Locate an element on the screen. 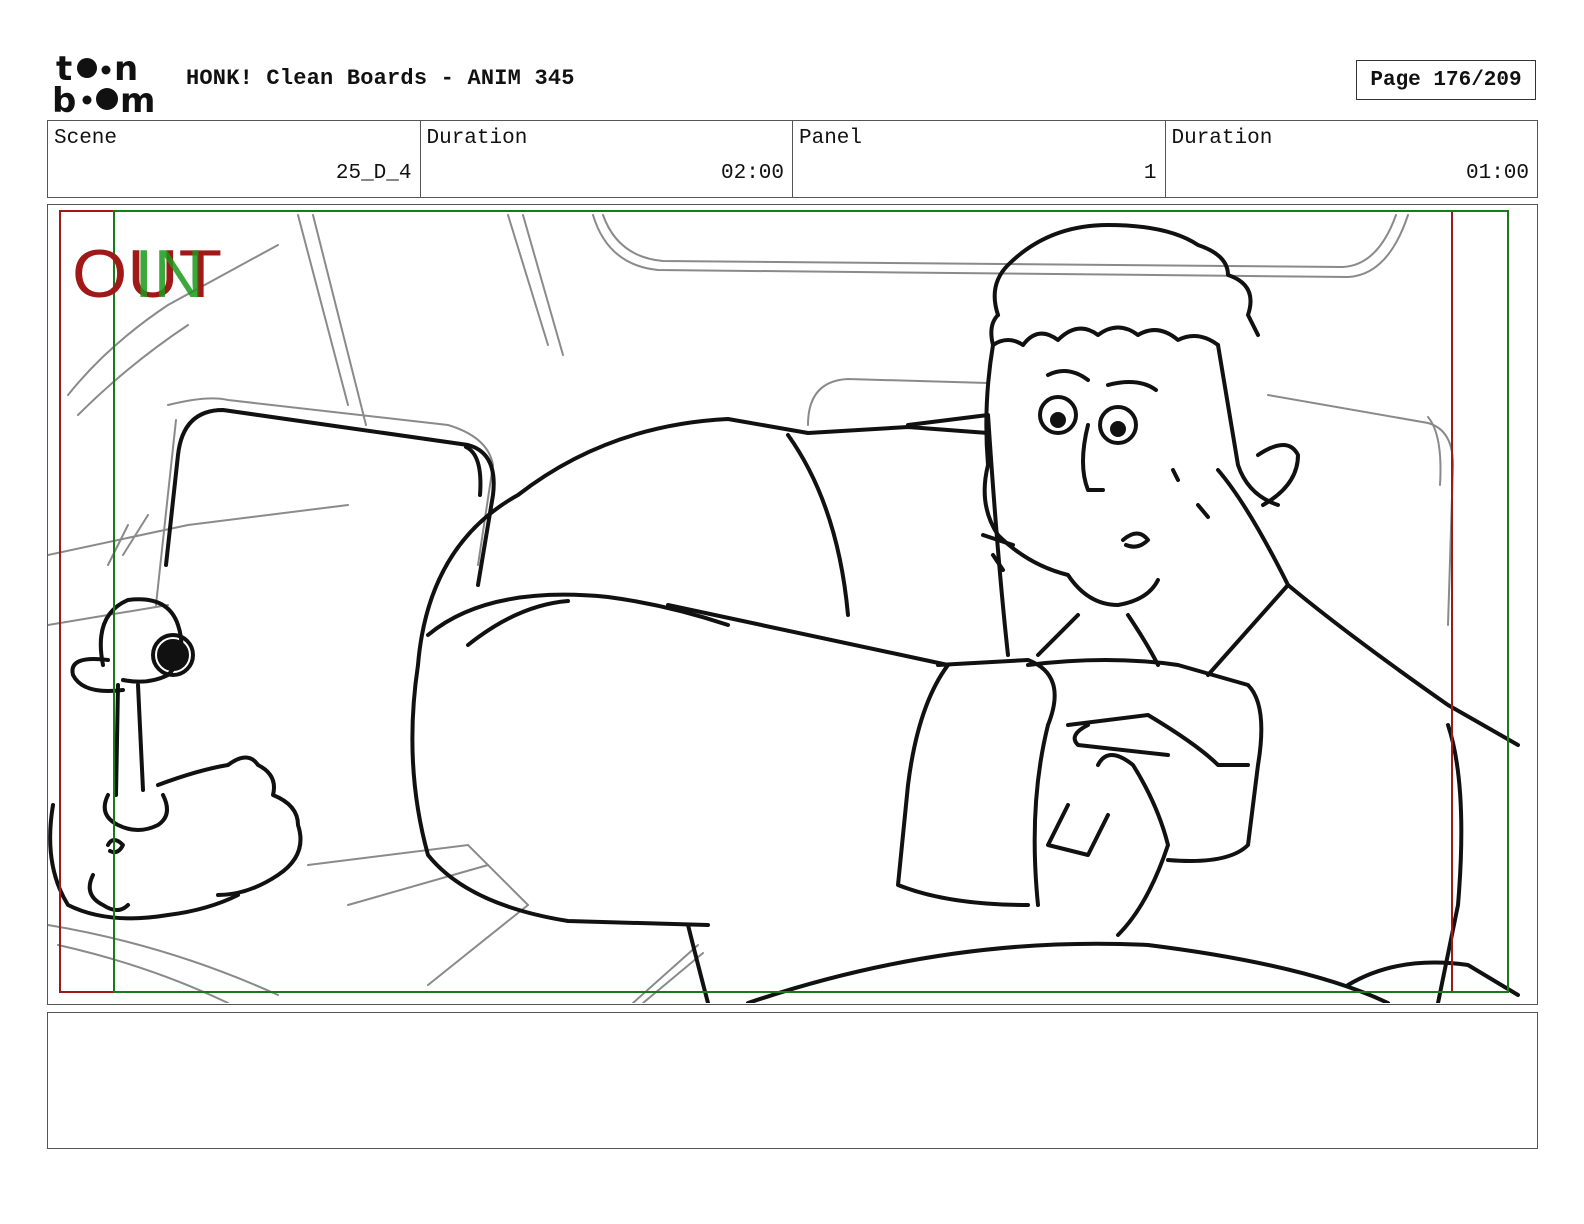  panel-duration-cell: Duration 01:00 is located at coordinates (1352, 159).